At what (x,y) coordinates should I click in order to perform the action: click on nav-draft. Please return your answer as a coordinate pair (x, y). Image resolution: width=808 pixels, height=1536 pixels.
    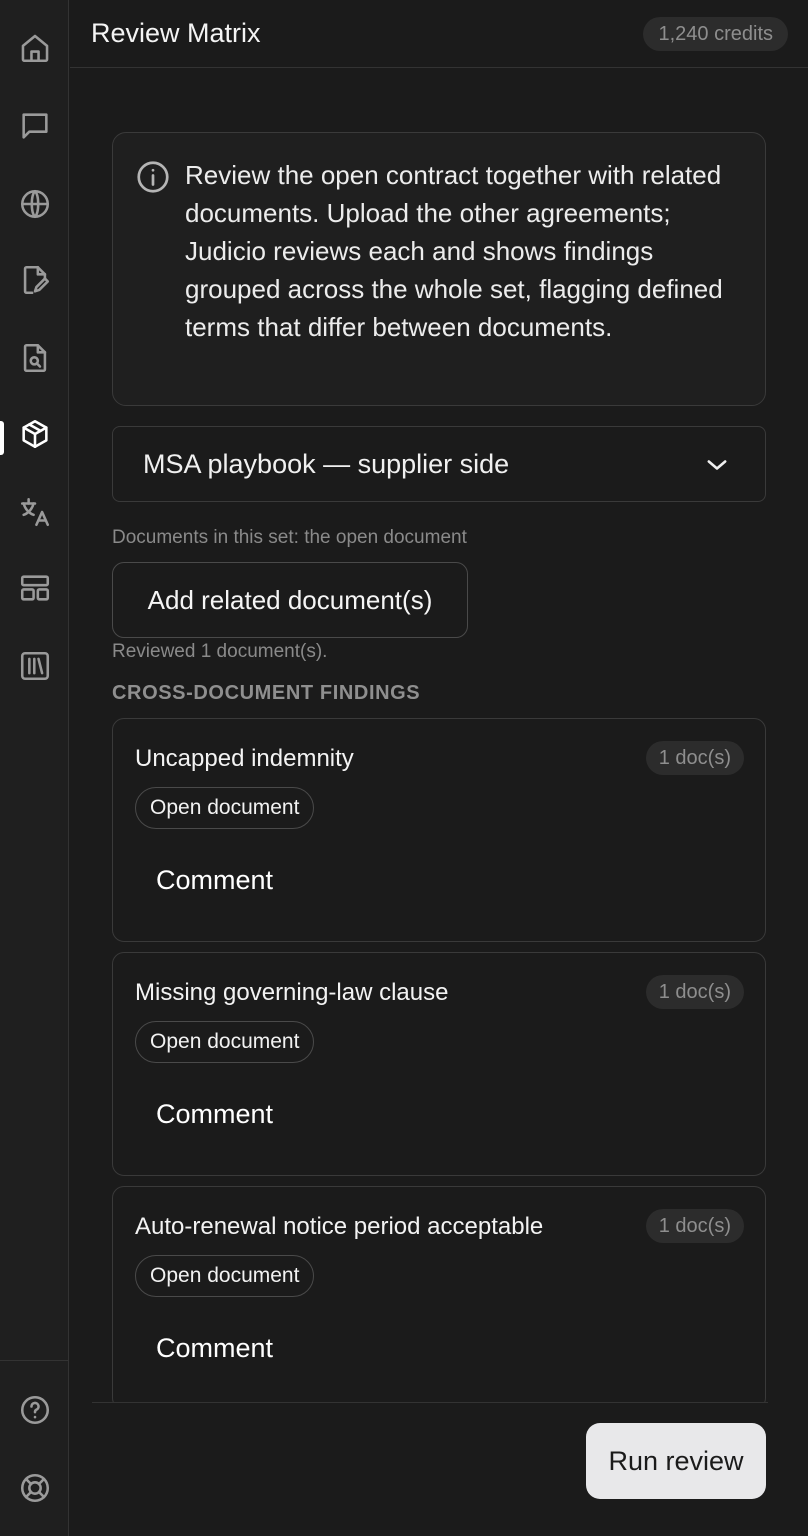
    Looking at the image, I should click on (34, 280).